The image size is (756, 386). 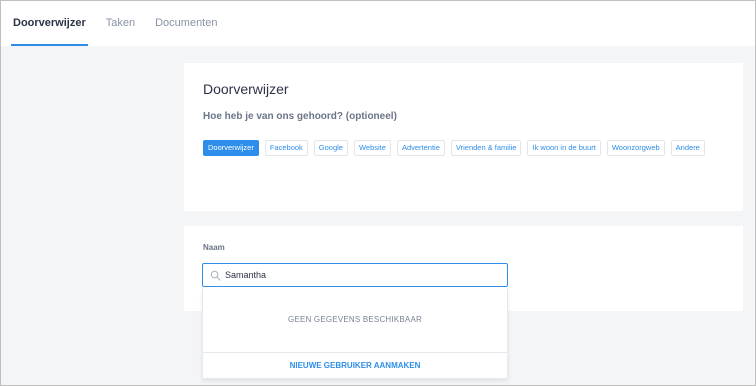 I want to click on option-google: Google, so click(x=330, y=148).